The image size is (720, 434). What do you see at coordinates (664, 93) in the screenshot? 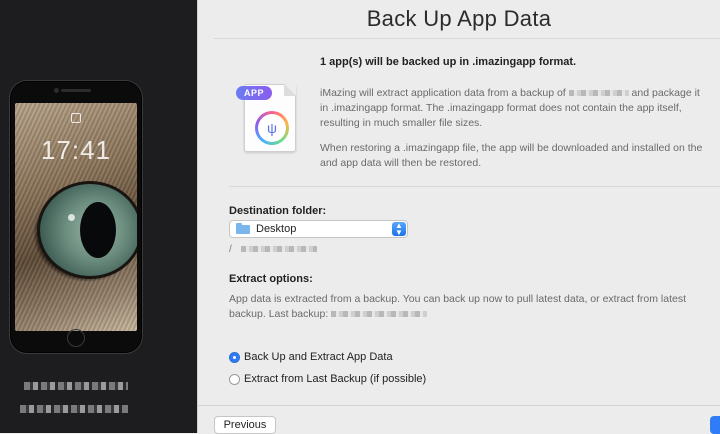
I see `text-segment: and package it` at bounding box center [664, 93].